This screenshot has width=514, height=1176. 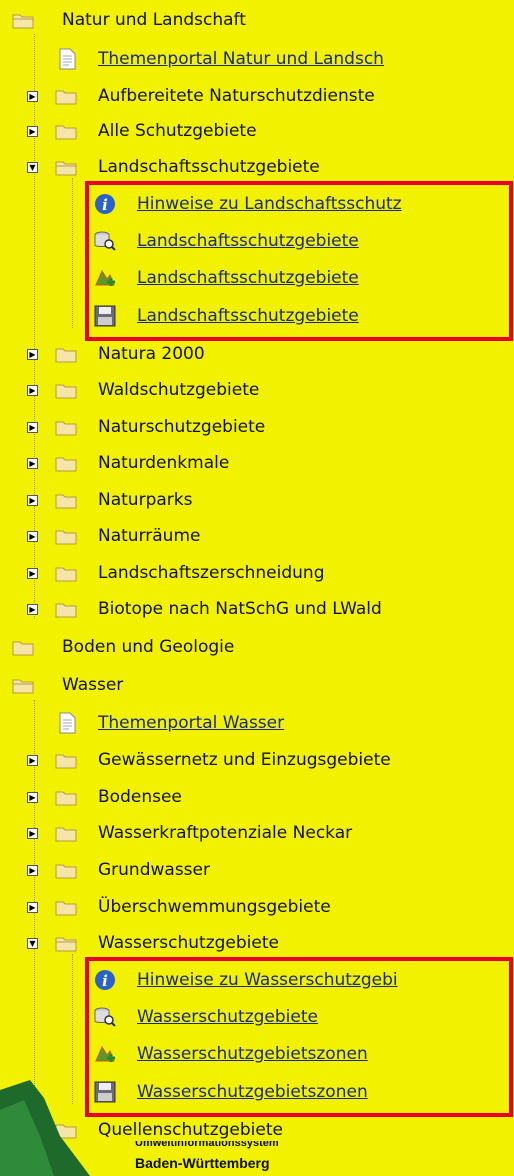 What do you see at coordinates (257, 500) in the screenshot?
I see `tree-folder-naturparks: ▶ Naturparks` at bounding box center [257, 500].